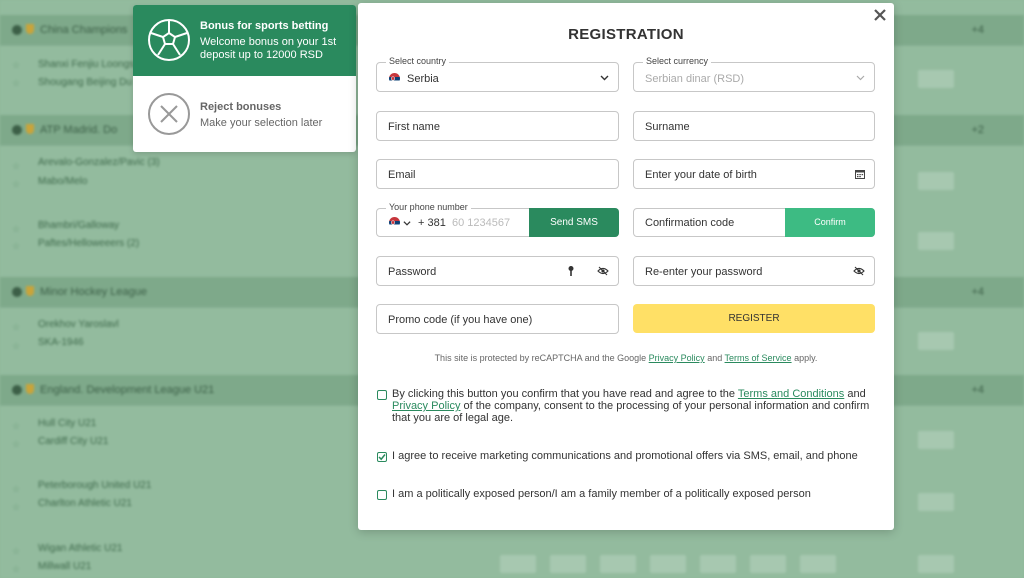  I want to click on reenter-password-placeholder: Re-enter your password, so click(704, 272).